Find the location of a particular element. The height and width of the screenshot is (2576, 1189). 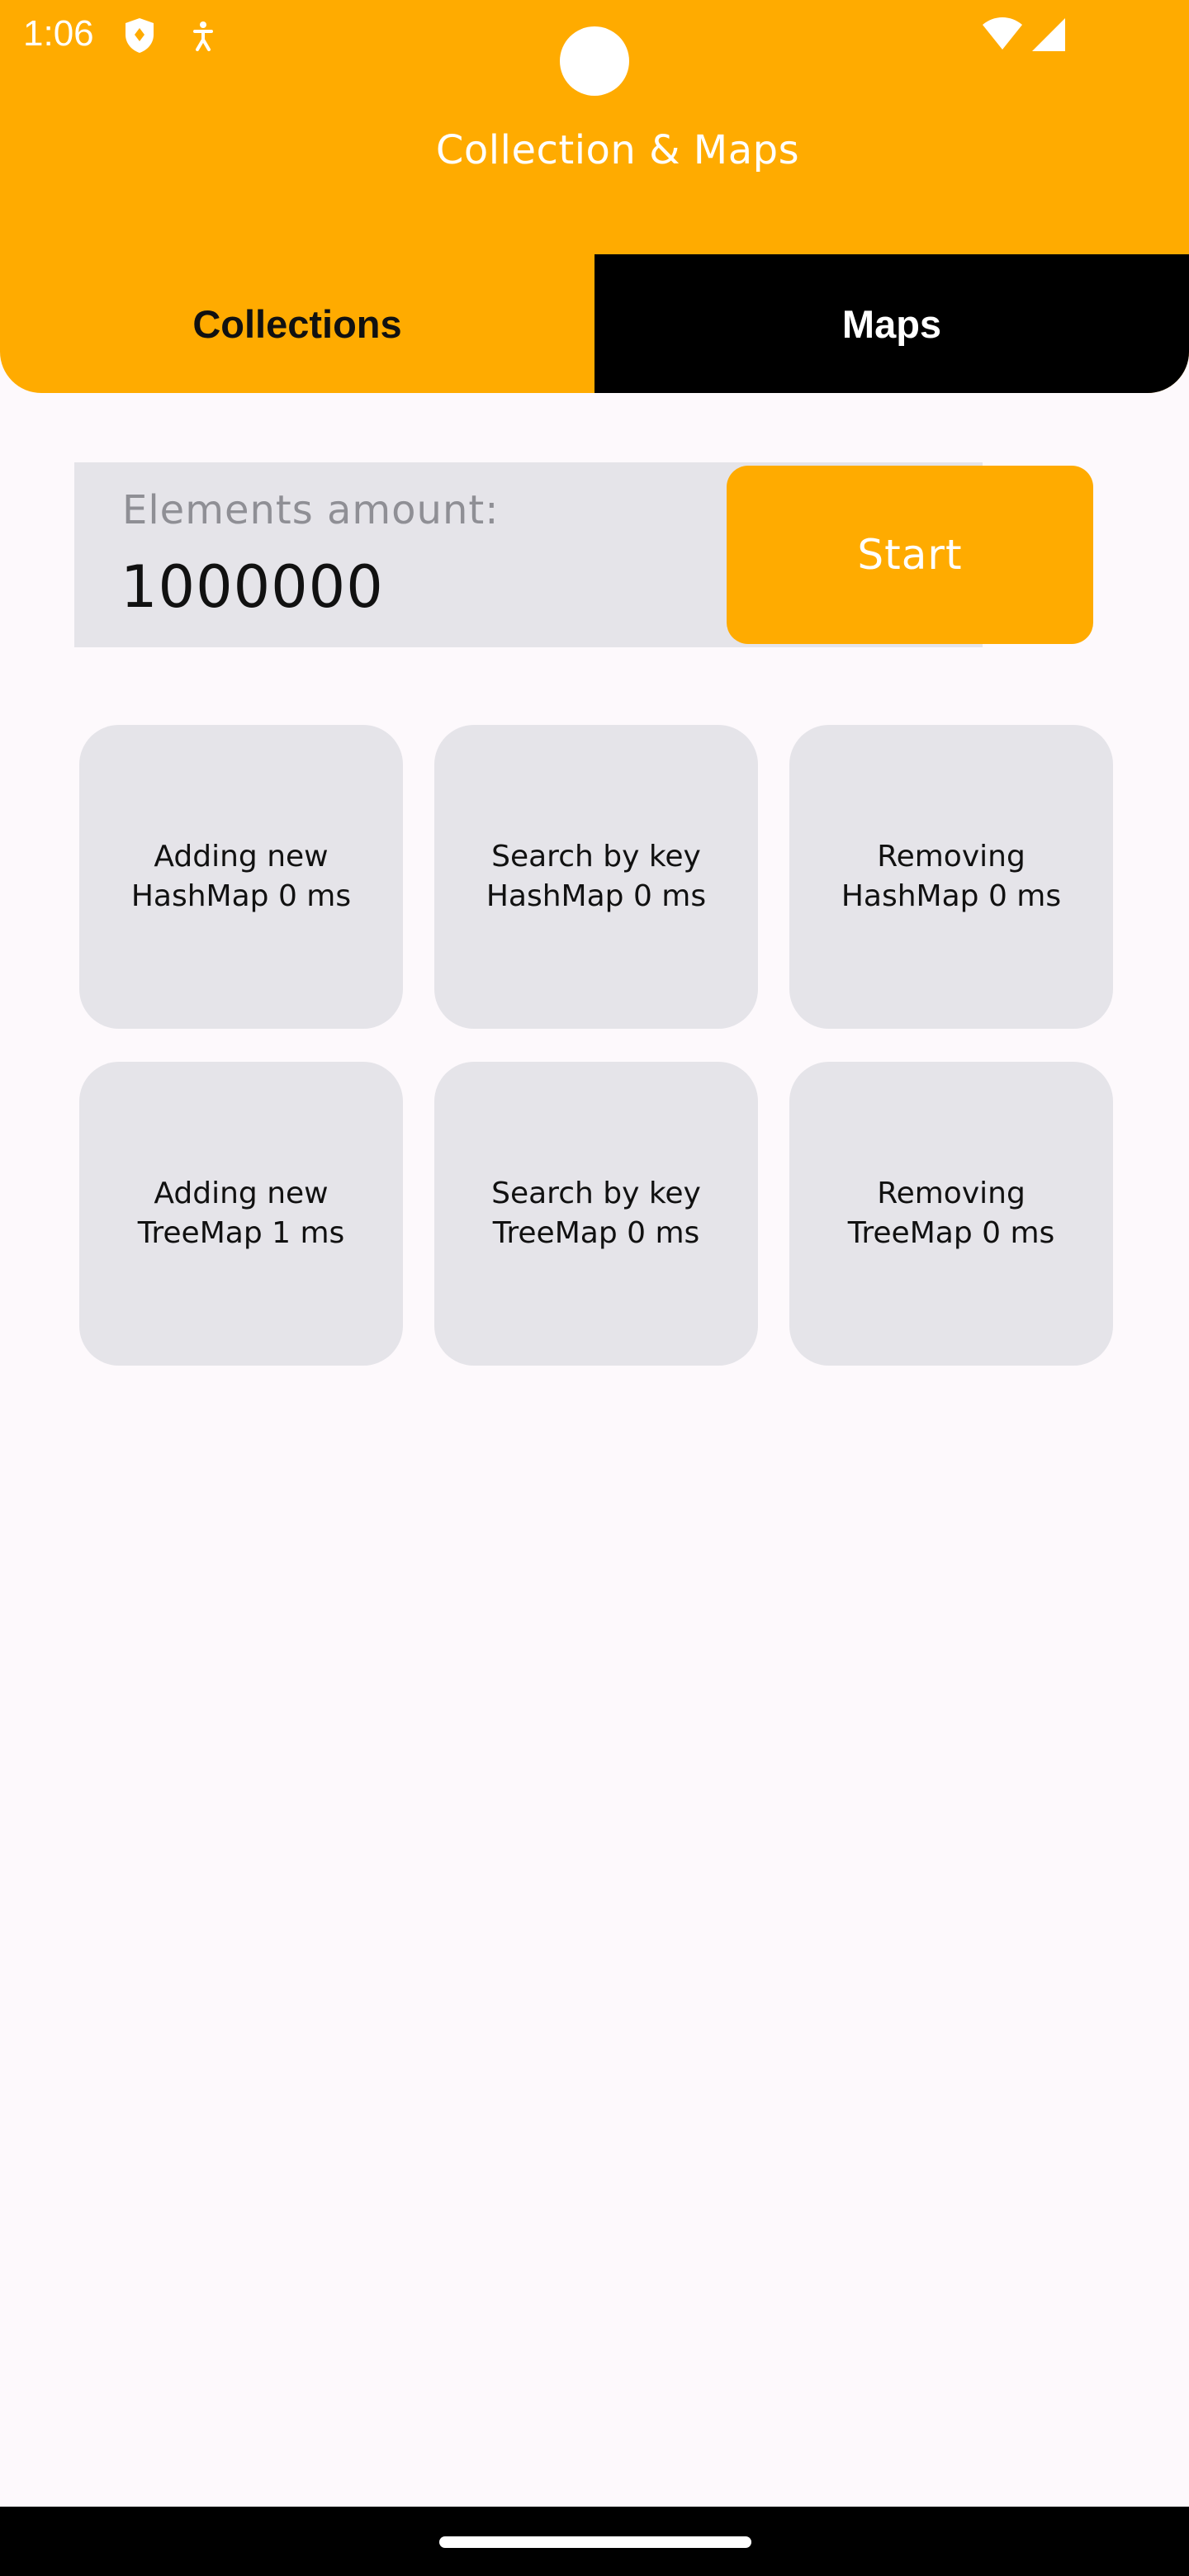

result-time: TreeMap 1 ms is located at coordinates (241, 1233).